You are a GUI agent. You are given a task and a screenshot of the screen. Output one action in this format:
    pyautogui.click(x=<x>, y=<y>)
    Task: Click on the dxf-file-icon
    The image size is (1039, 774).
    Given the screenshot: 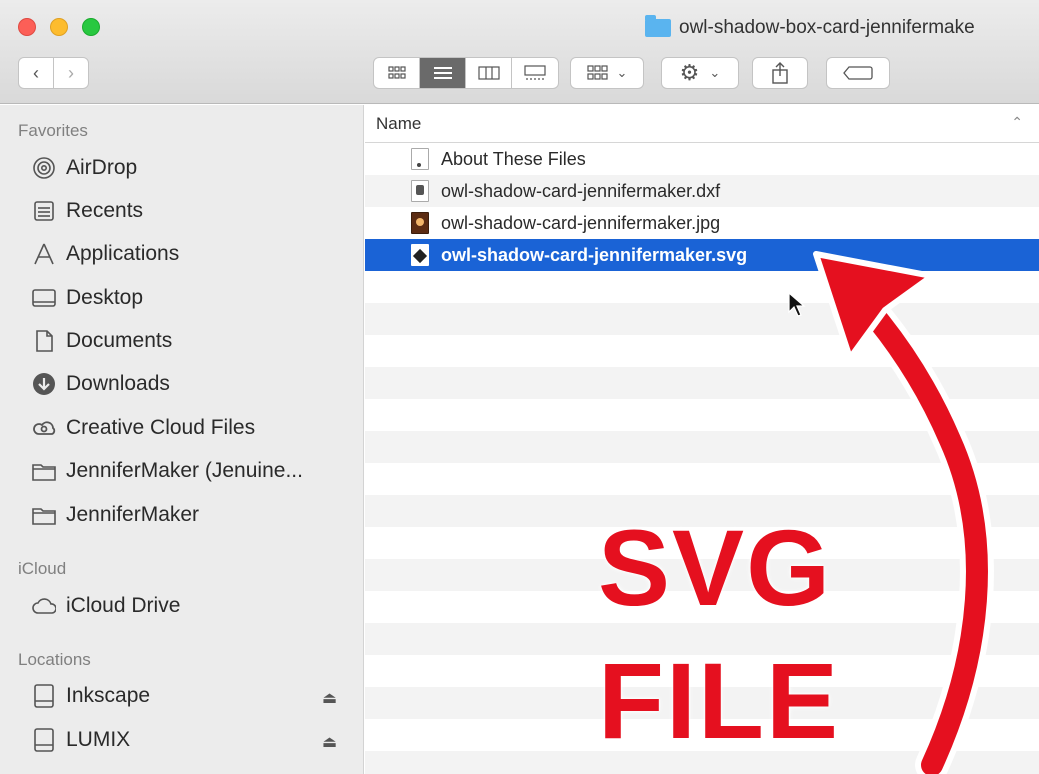 What is the action you would take?
    pyautogui.click(x=420, y=191)
    